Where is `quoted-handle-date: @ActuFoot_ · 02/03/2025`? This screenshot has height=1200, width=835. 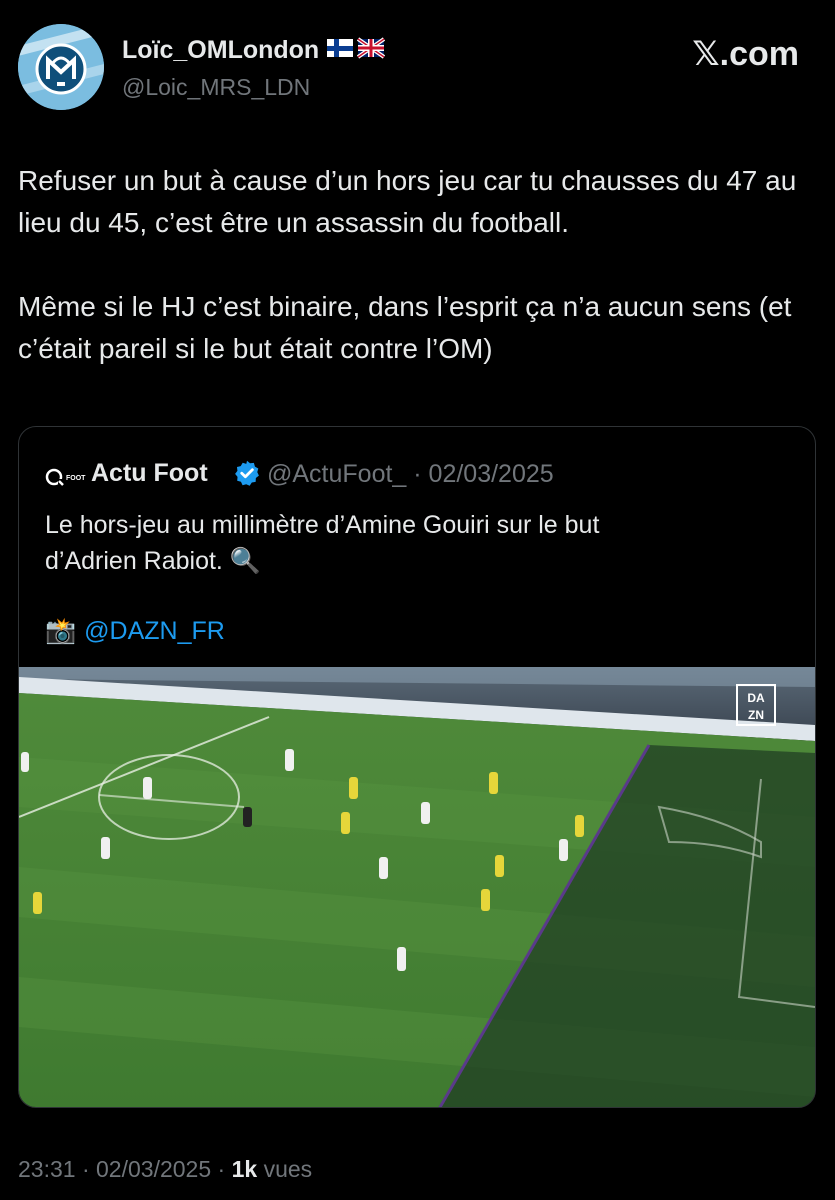
quoted-handle-date: @ActuFoot_ · 02/03/2025 is located at coordinates (410, 474).